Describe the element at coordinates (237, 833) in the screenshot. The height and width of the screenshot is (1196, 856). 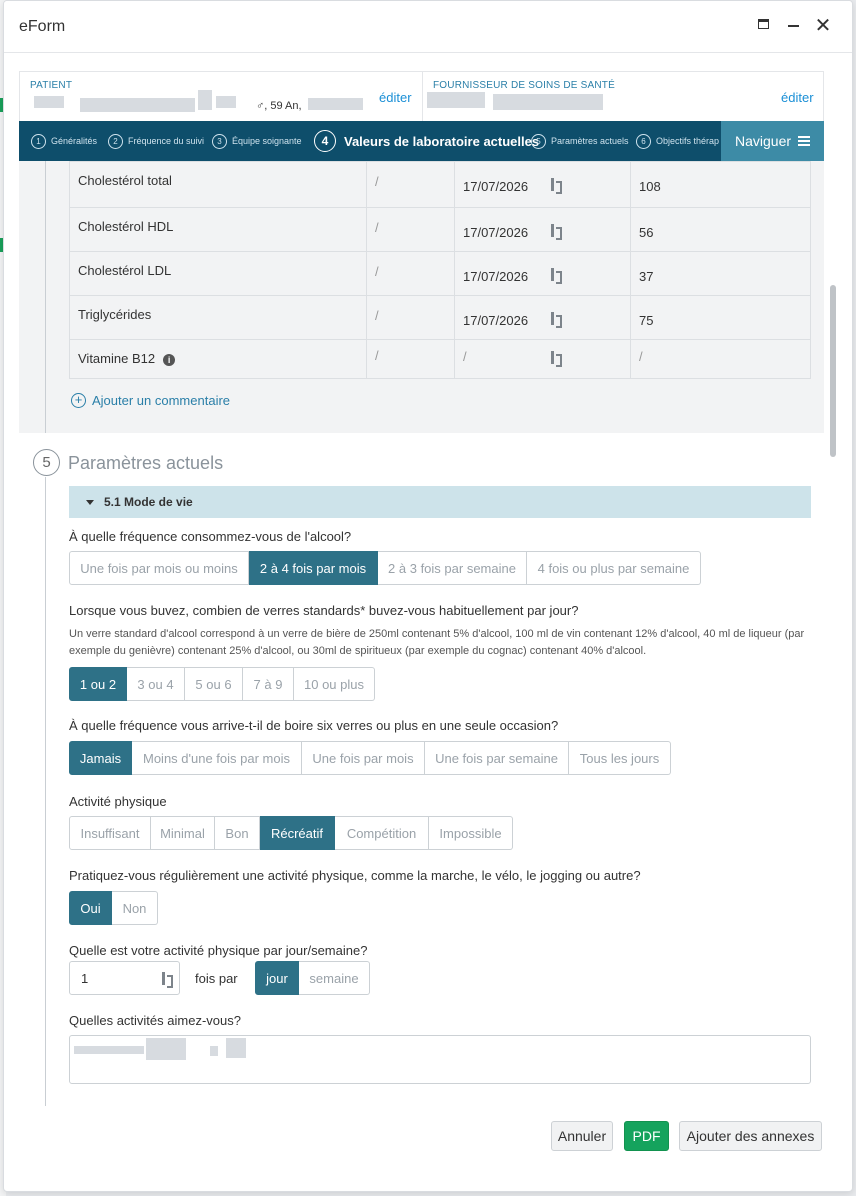
I see `option: Bon` at that location.